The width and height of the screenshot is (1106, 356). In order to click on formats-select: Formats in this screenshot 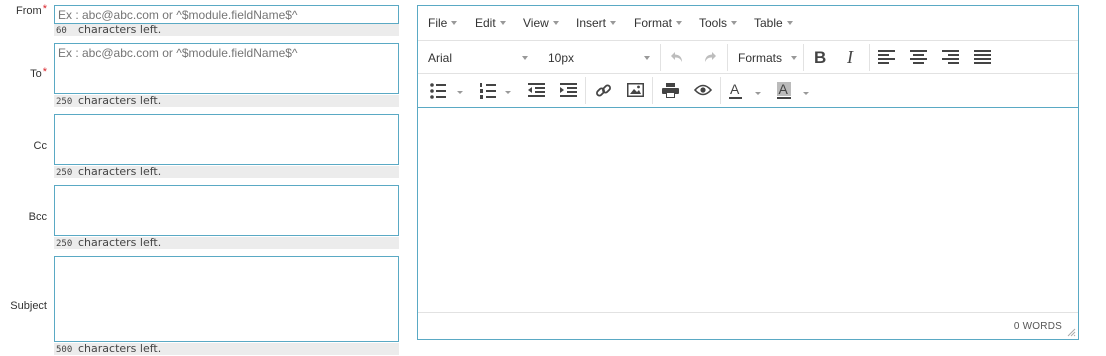, I will do `click(767, 57)`.